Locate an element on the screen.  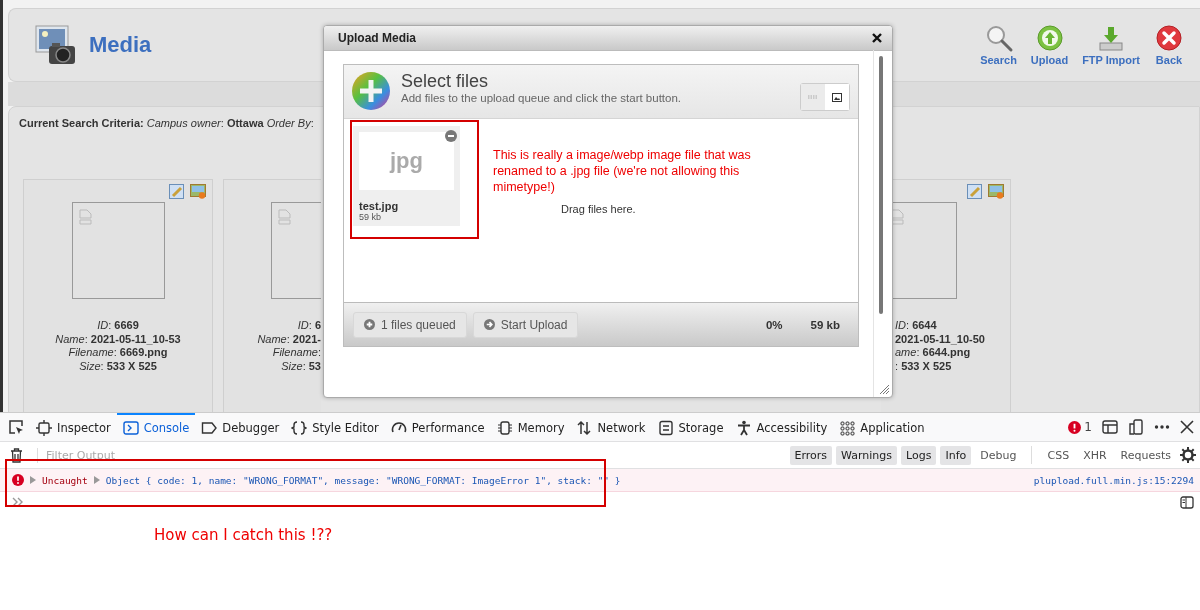
filter-toggle: Info is located at coordinates (956, 455).